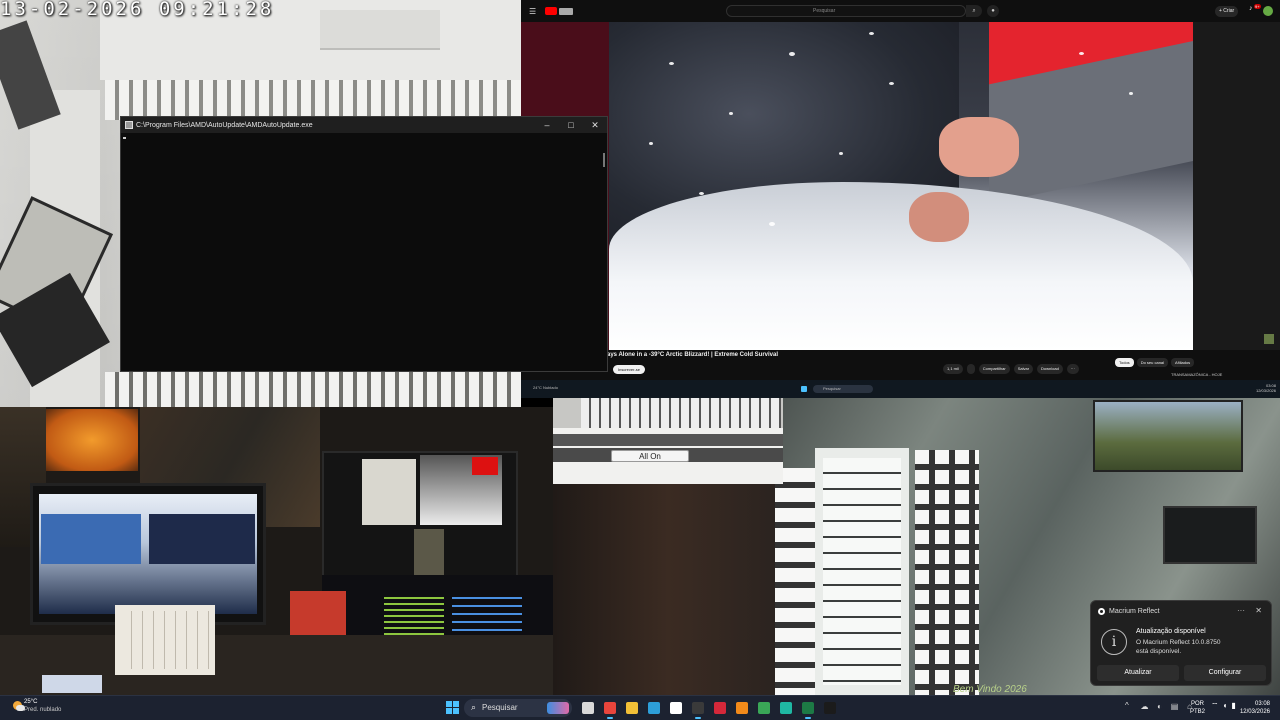 Image resolution: width=1280 pixels, height=720 pixels. I want to click on edge-icon, so click(654, 708).